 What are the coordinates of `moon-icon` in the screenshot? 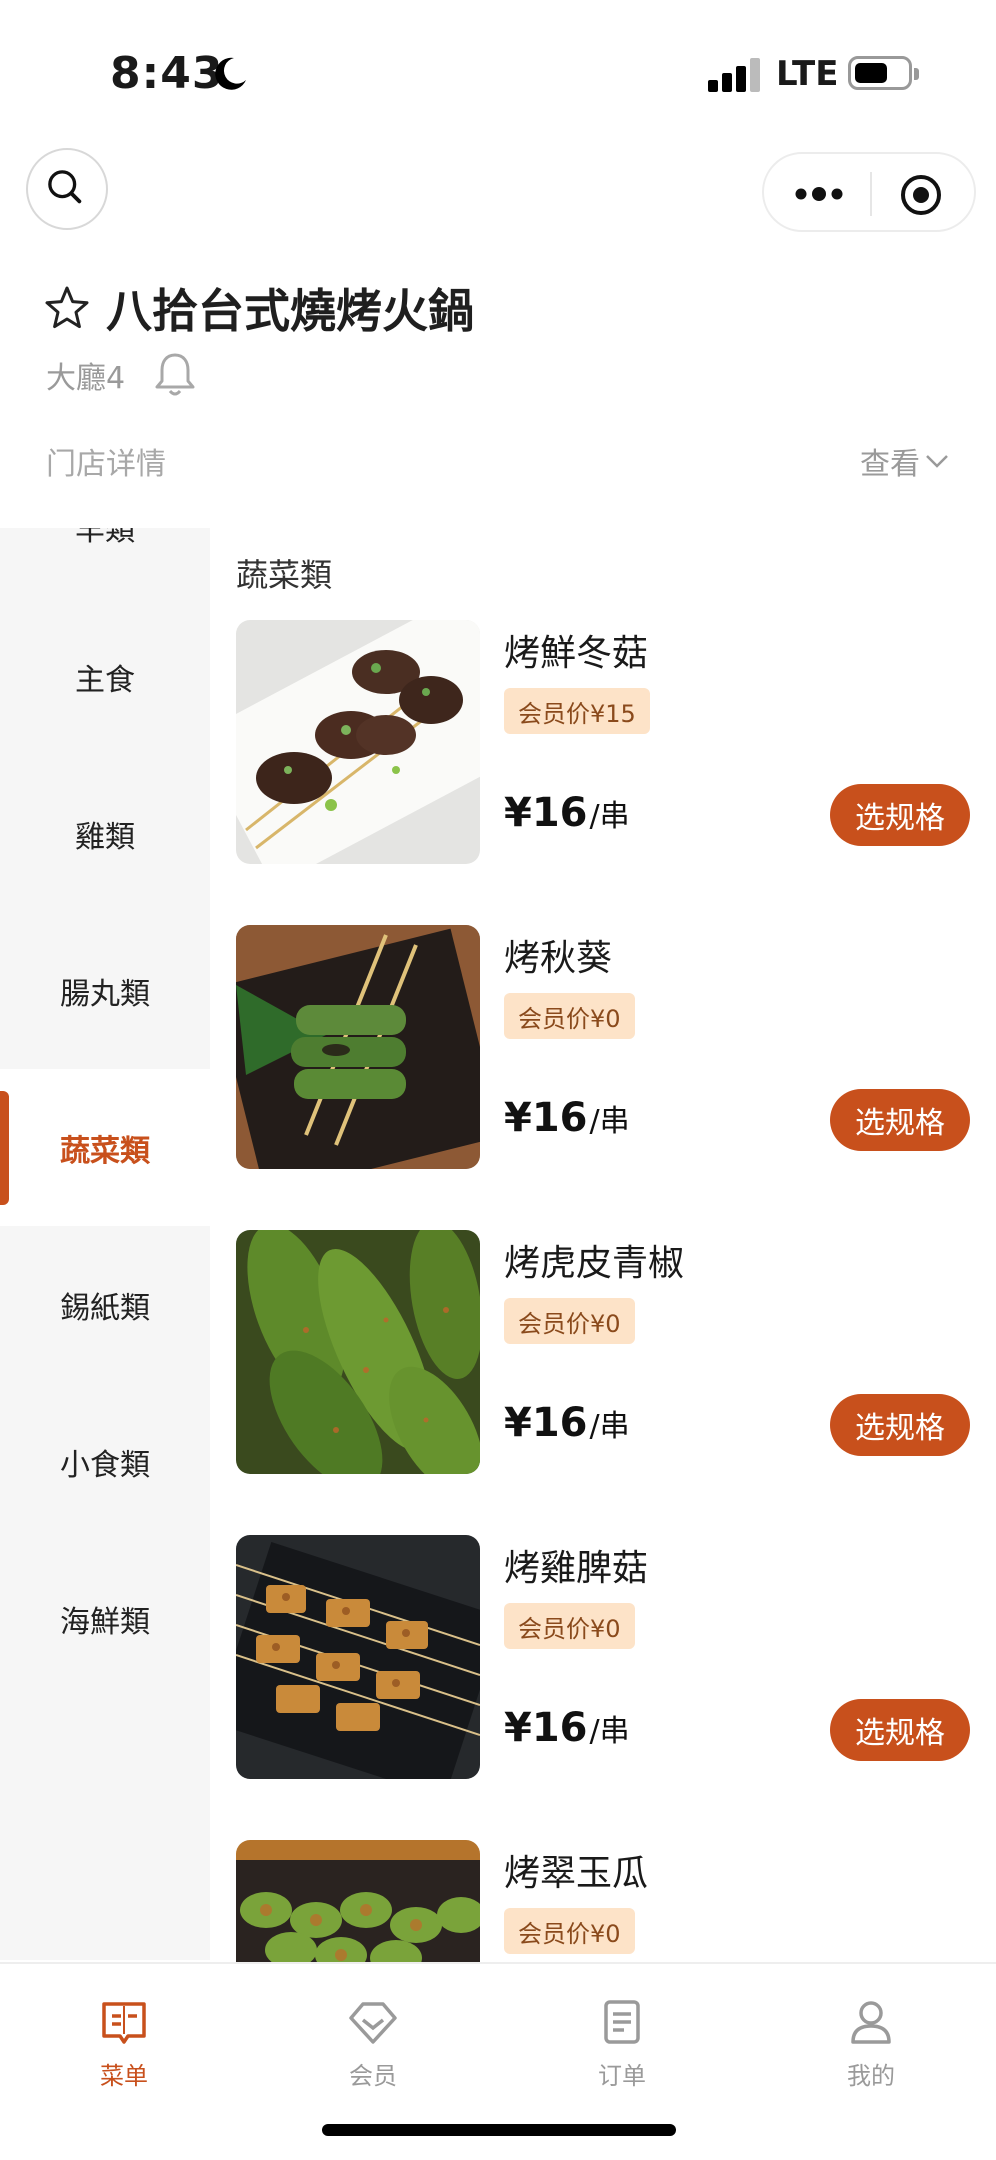 It's located at (230, 73).